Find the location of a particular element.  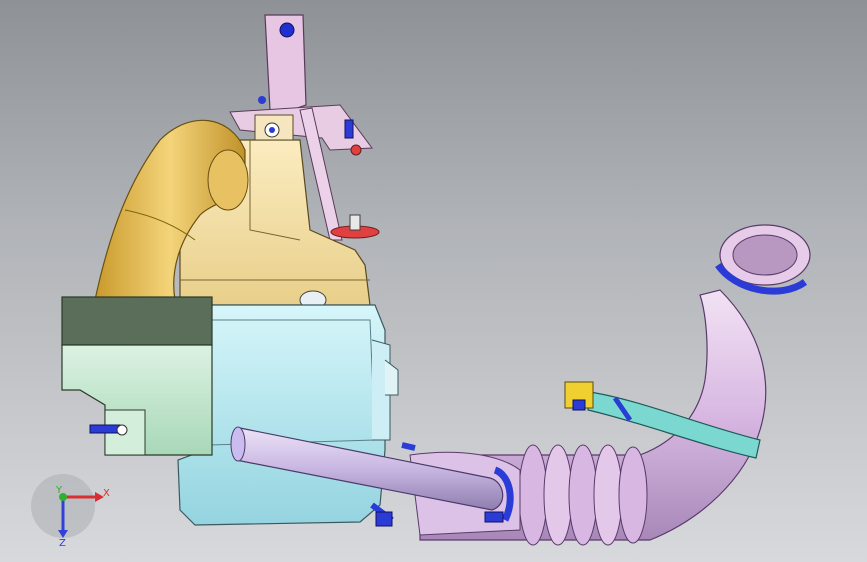

resonator-box is located at coordinates (137, 376).